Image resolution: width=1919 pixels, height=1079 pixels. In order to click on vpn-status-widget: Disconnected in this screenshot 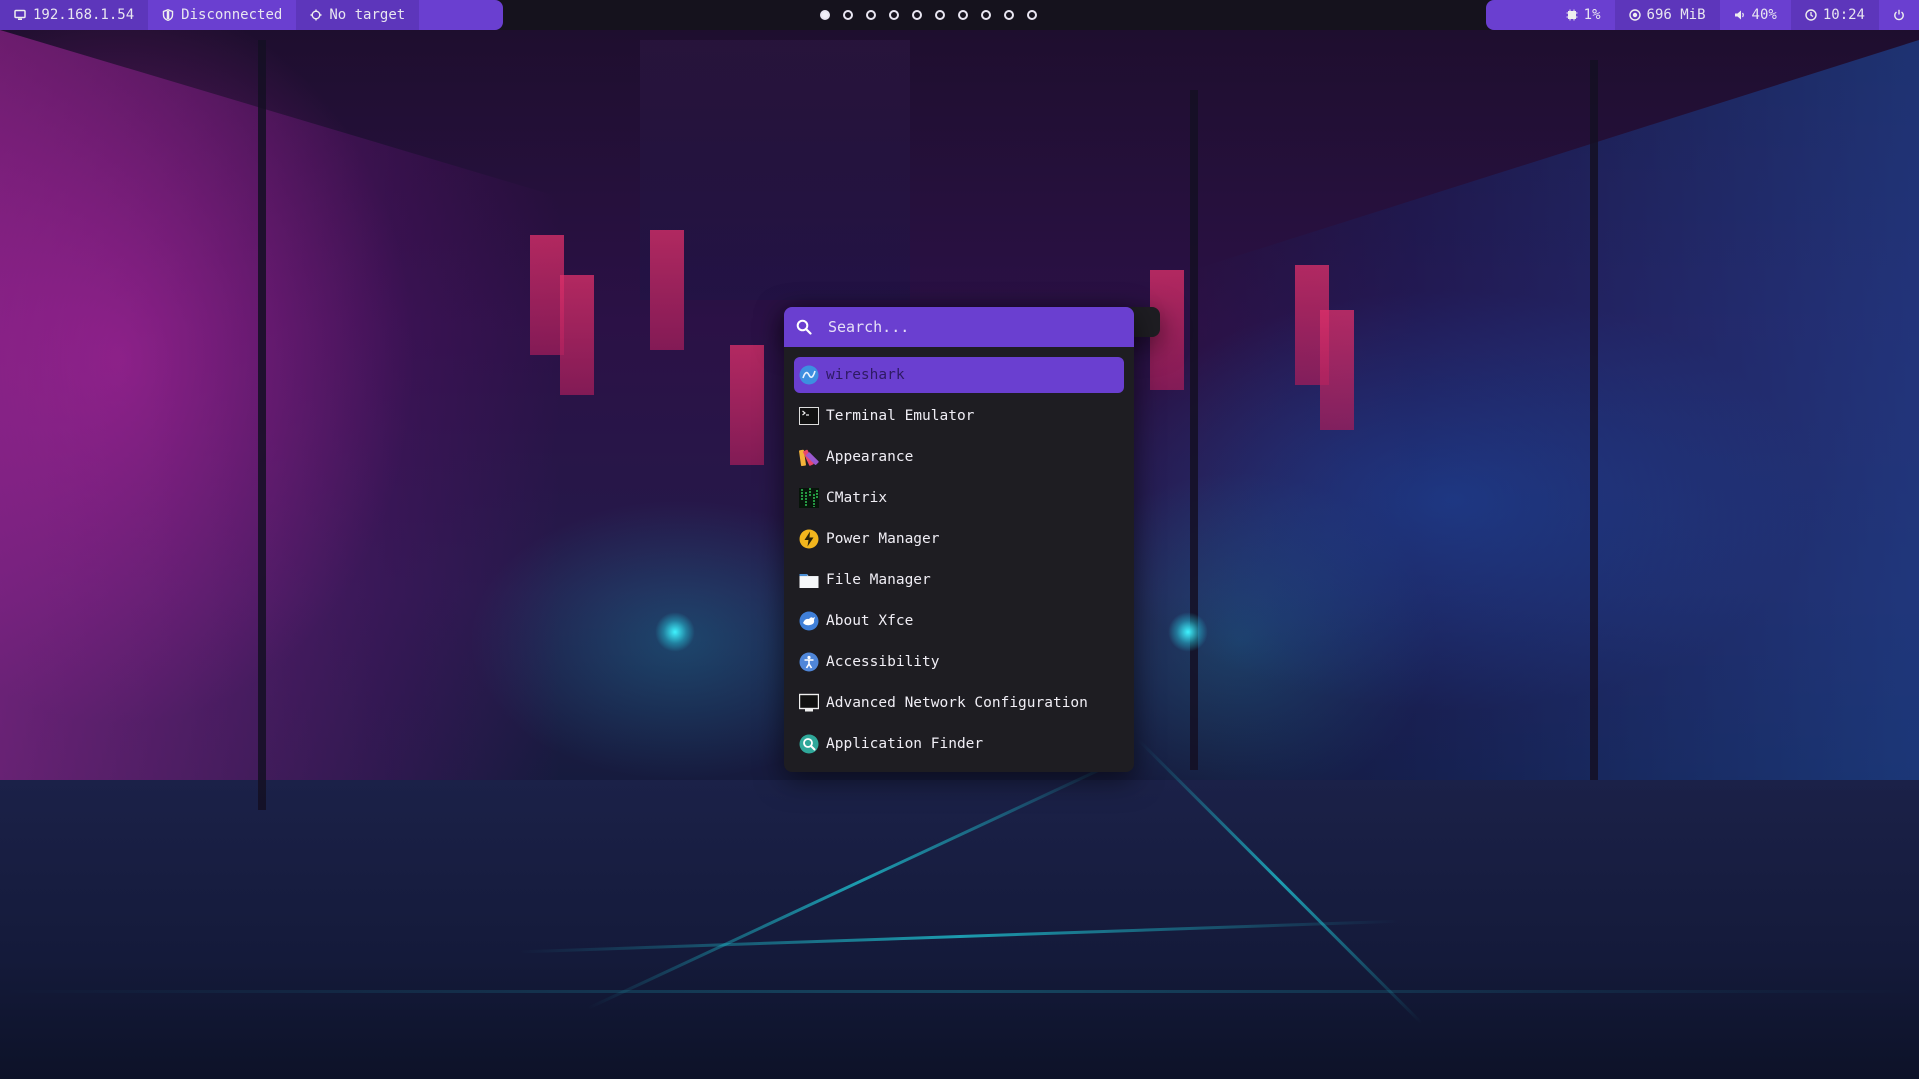, I will do `click(222, 15)`.